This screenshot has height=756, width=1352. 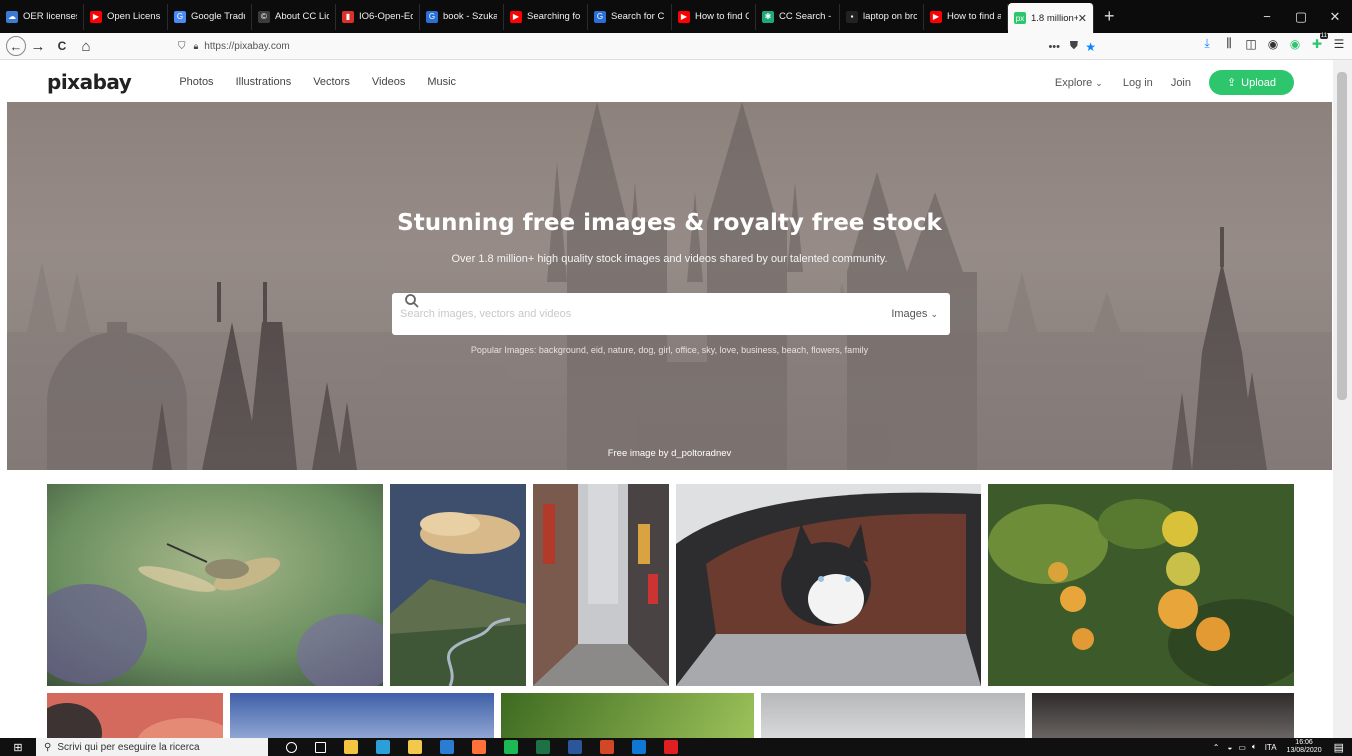 I want to click on language-indicator: ITA, so click(x=1271, y=747).